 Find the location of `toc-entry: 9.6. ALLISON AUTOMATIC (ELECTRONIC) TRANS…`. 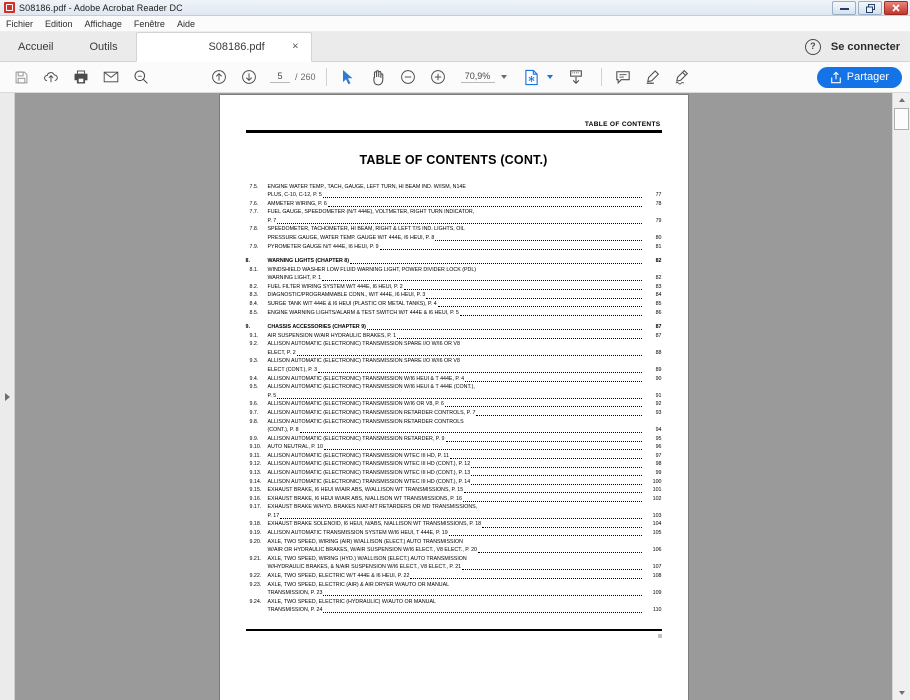

toc-entry: 9.6. ALLISON AUTOMATIC (ELECTRONIC) TRANS… is located at coordinates (454, 404).